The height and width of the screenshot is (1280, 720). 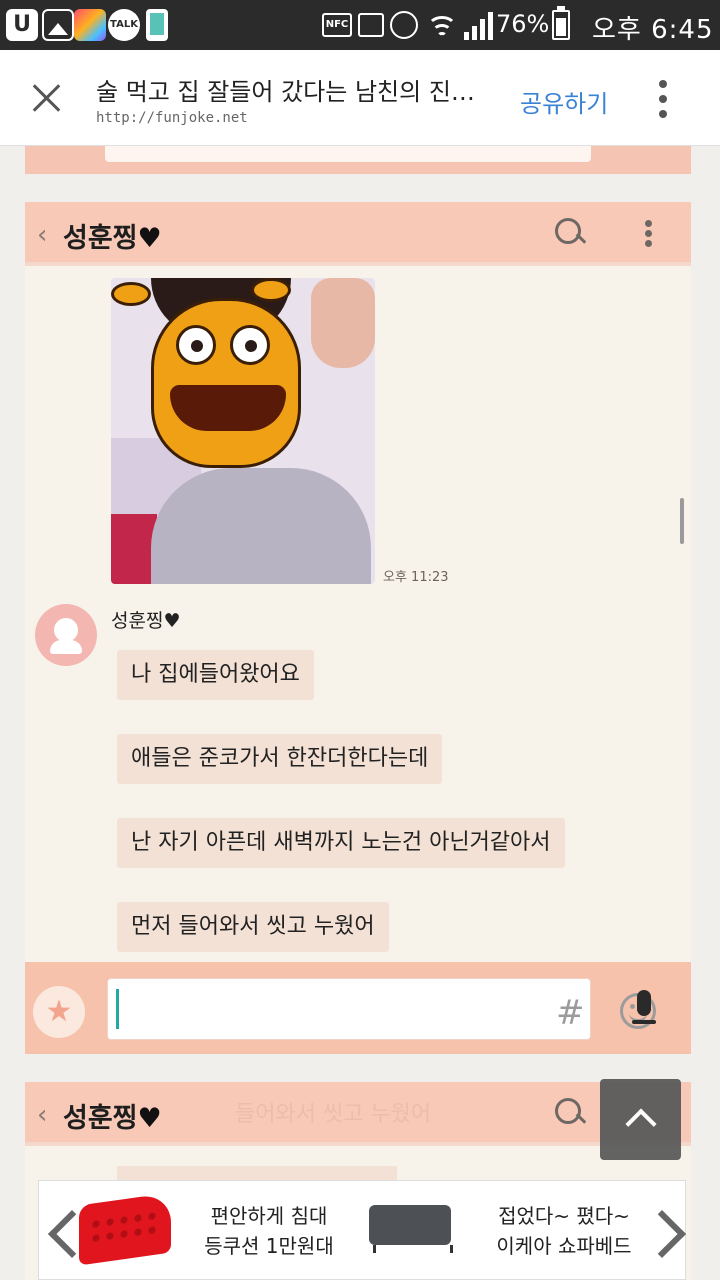 What do you see at coordinates (280, 759) in the screenshot?
I see `message-bubble: 애들은 준코가서 한잔더한다는데` at bounding box center [280, 759].